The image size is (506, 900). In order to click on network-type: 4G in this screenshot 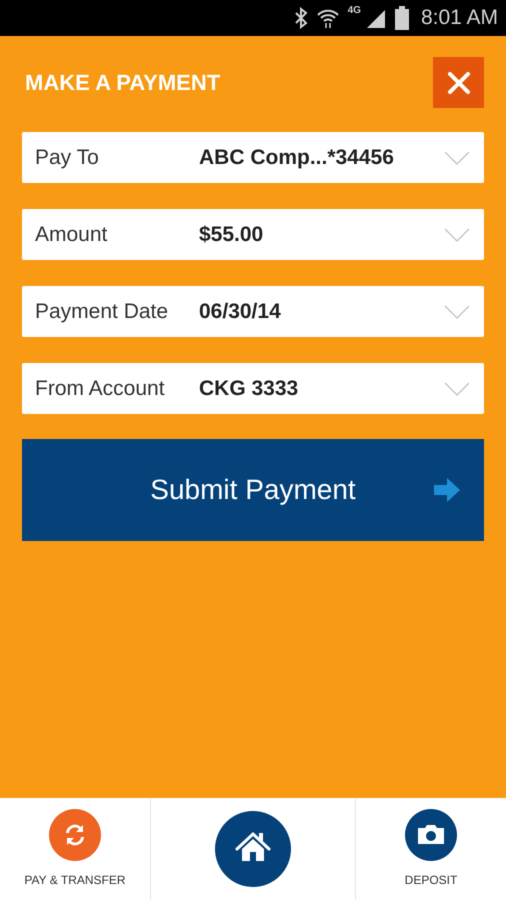, I will do `click(354, 11)`.